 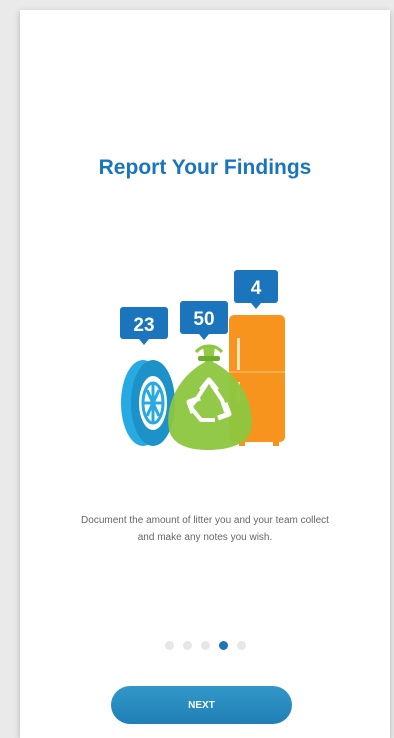 What do you see at coordinates (148, 403) in the screenshot?
I see `tire-icon` at bounding box center [148, 403].